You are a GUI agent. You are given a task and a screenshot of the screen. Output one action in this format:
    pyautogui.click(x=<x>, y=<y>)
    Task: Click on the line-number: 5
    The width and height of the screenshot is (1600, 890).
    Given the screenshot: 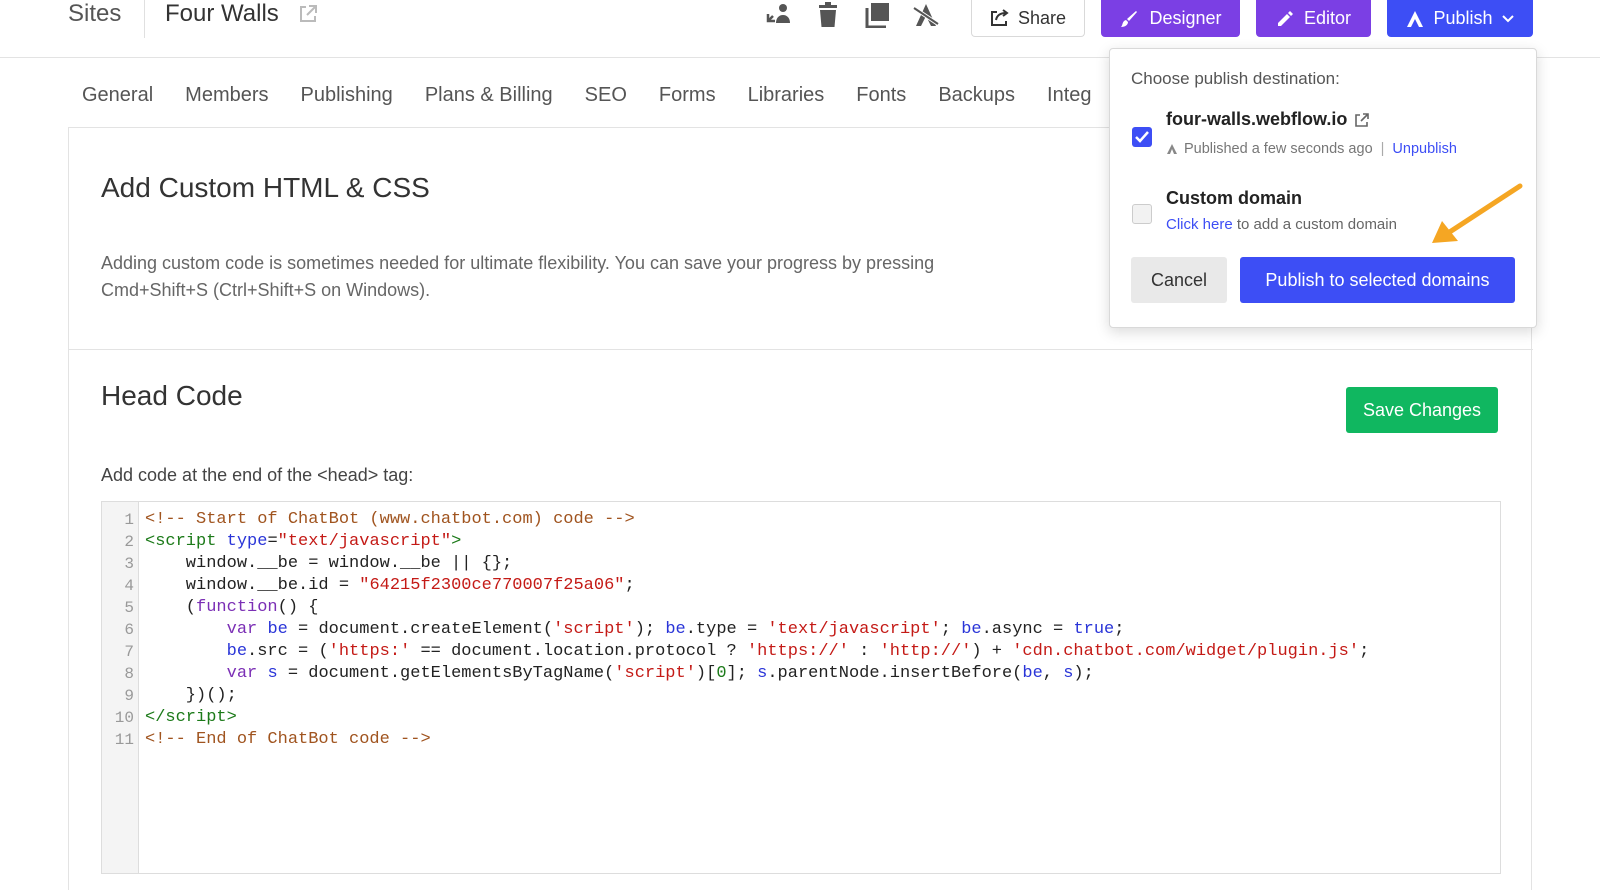 What is the action you would take?
    pyautogui.click(x=129, y=608)
    